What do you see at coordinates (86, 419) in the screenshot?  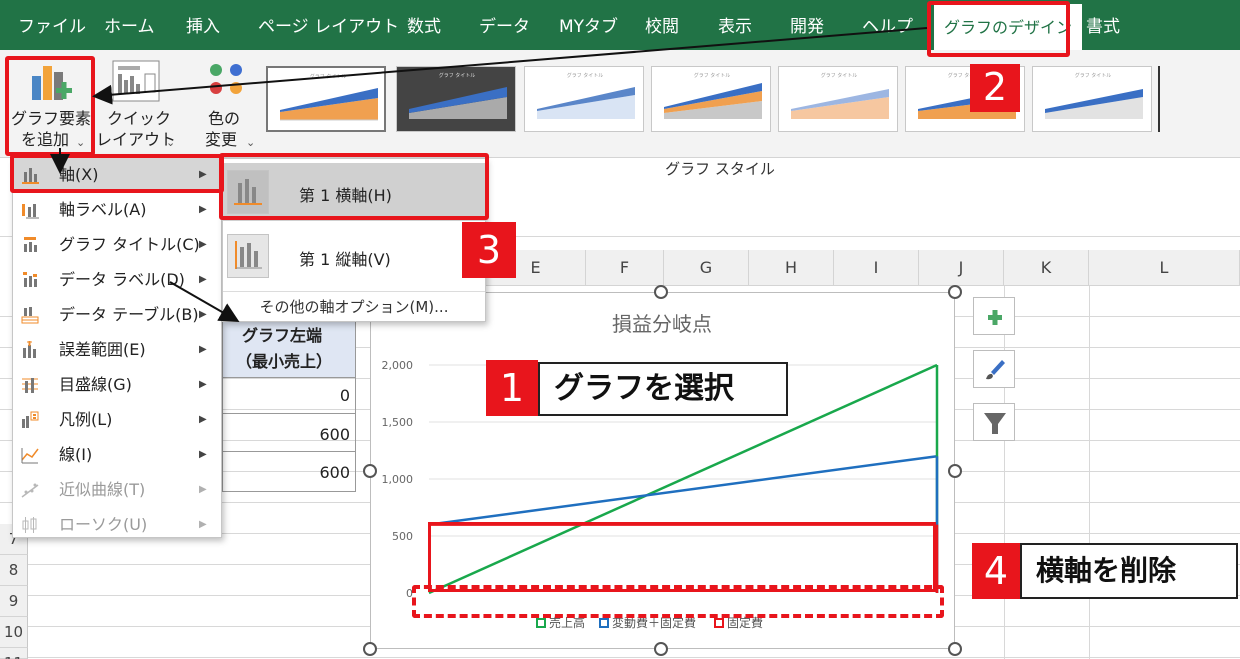 I see `menu-item-label: 凡例(L)` at bounding box center [86, 419].